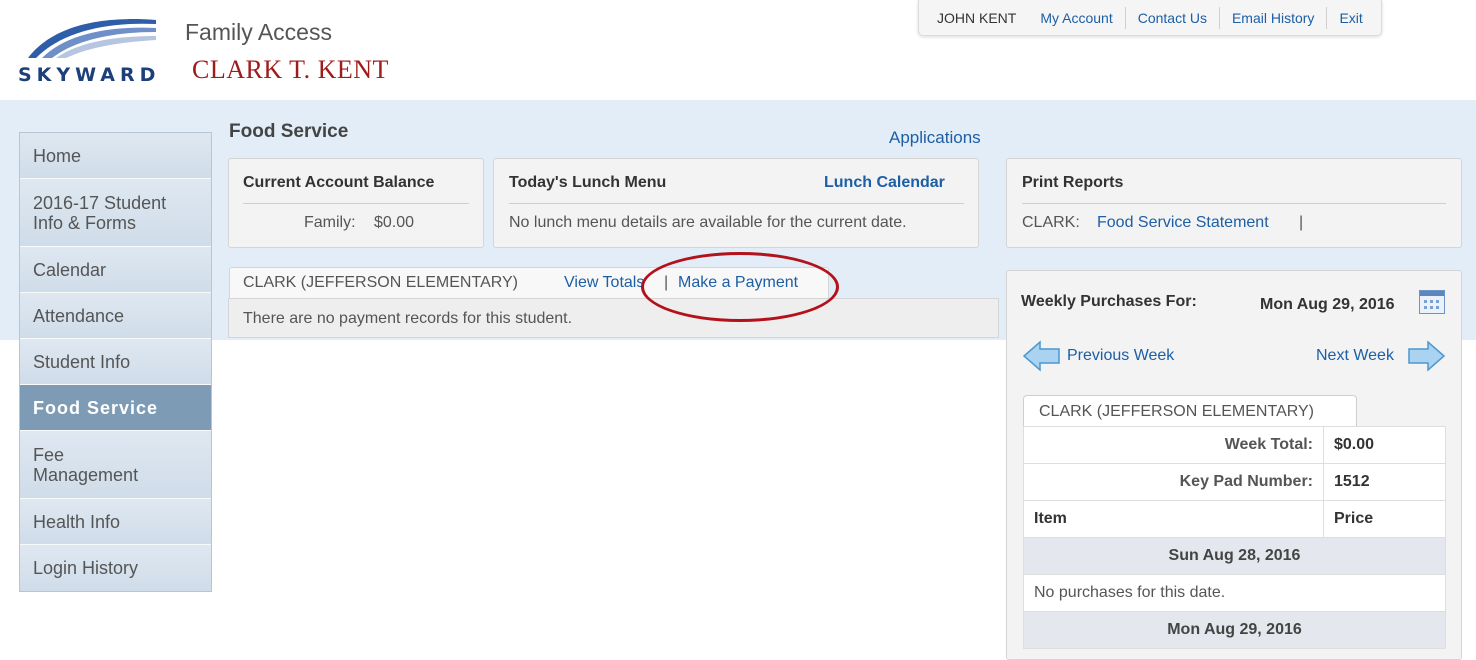  I want to click on sidebar-item-label: 2016-17 Student Info & Forms, so click(100, 212).